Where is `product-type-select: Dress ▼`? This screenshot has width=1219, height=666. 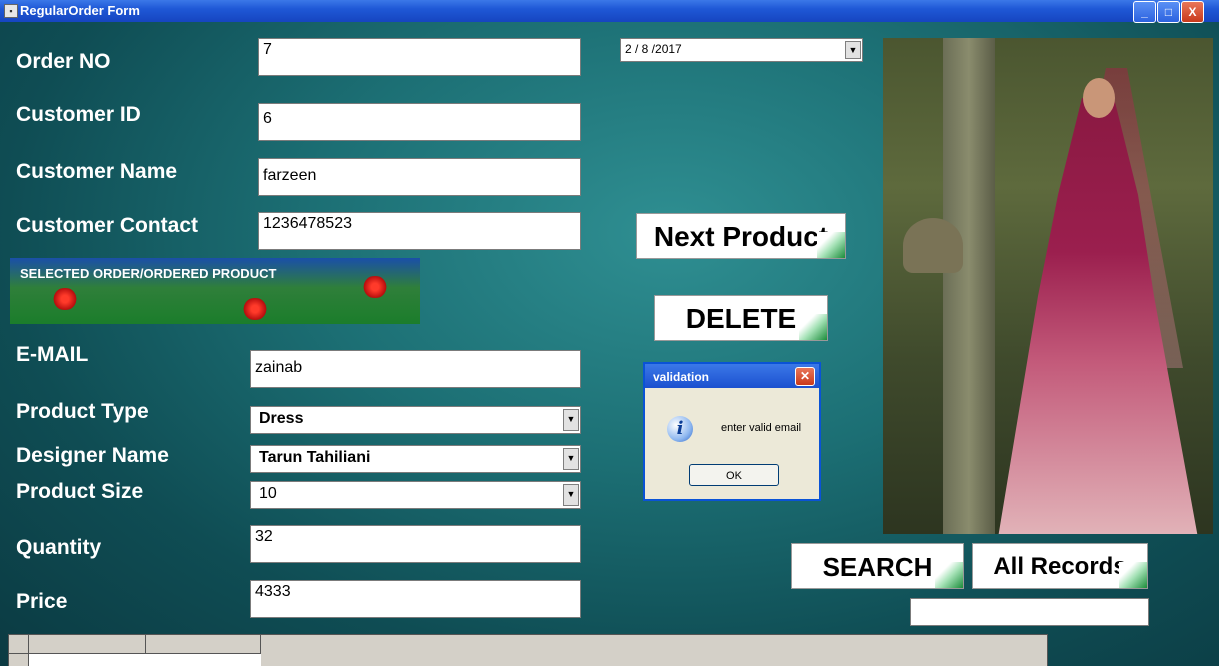
product-type-select: Dress ▼ is located at coordinates (415, 420).